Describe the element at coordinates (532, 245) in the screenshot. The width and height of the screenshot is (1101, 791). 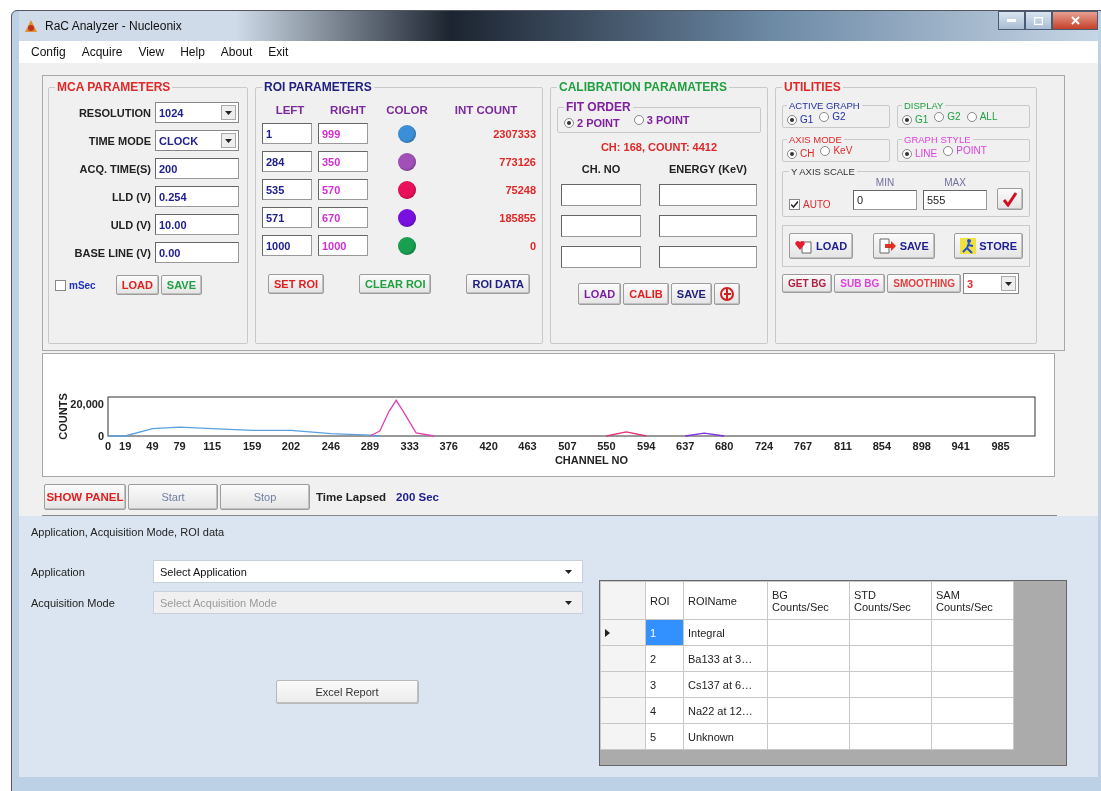
I see `count-value: 0` at that location.